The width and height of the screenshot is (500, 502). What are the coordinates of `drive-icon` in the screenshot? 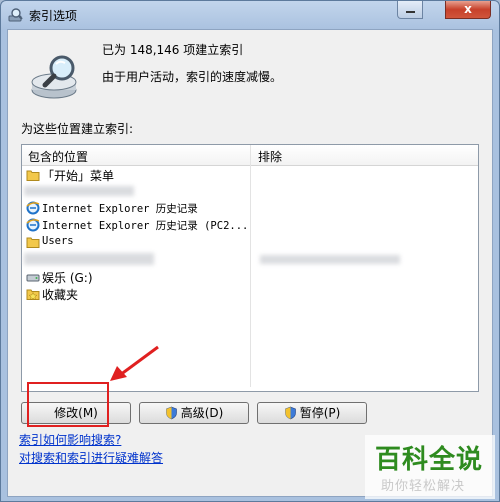 It's located at (33, 278).